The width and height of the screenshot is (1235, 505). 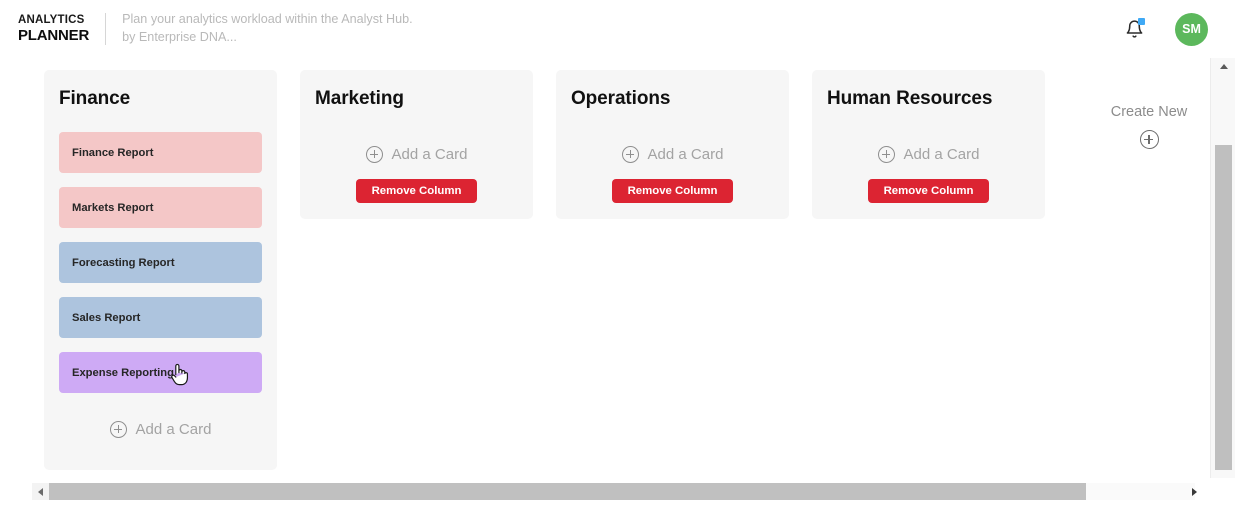 I want to click on vertical-scrollbar, so click(x=1222, y=268).